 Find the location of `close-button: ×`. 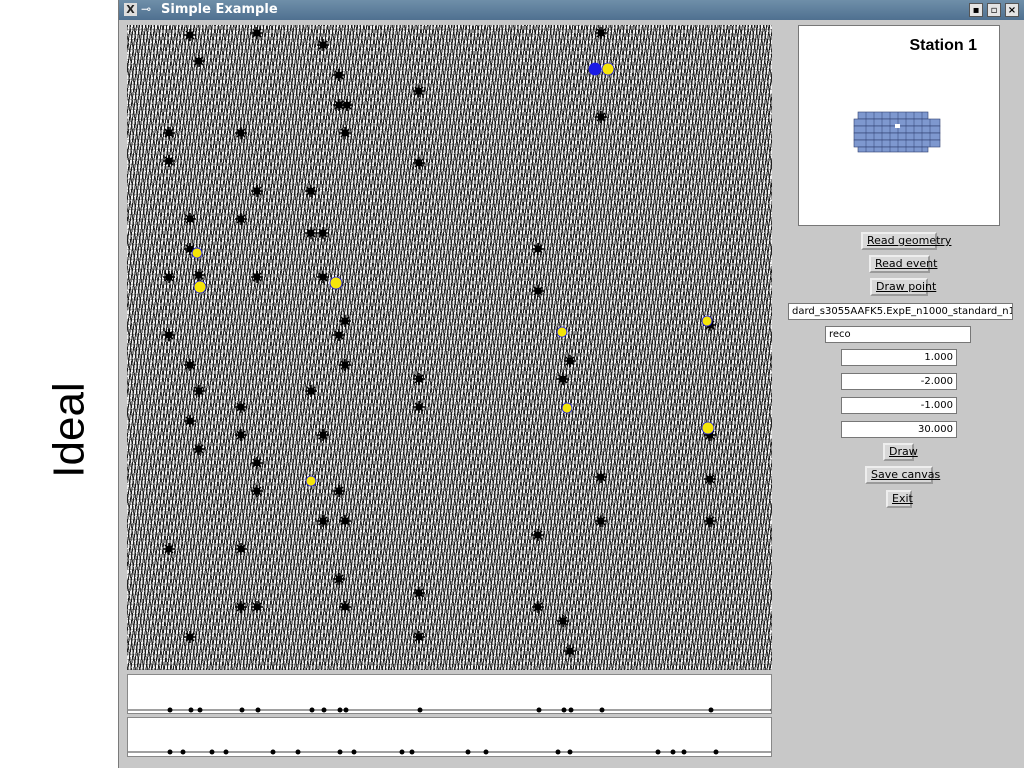

close-button: × is located at coordinates (1012, 10).